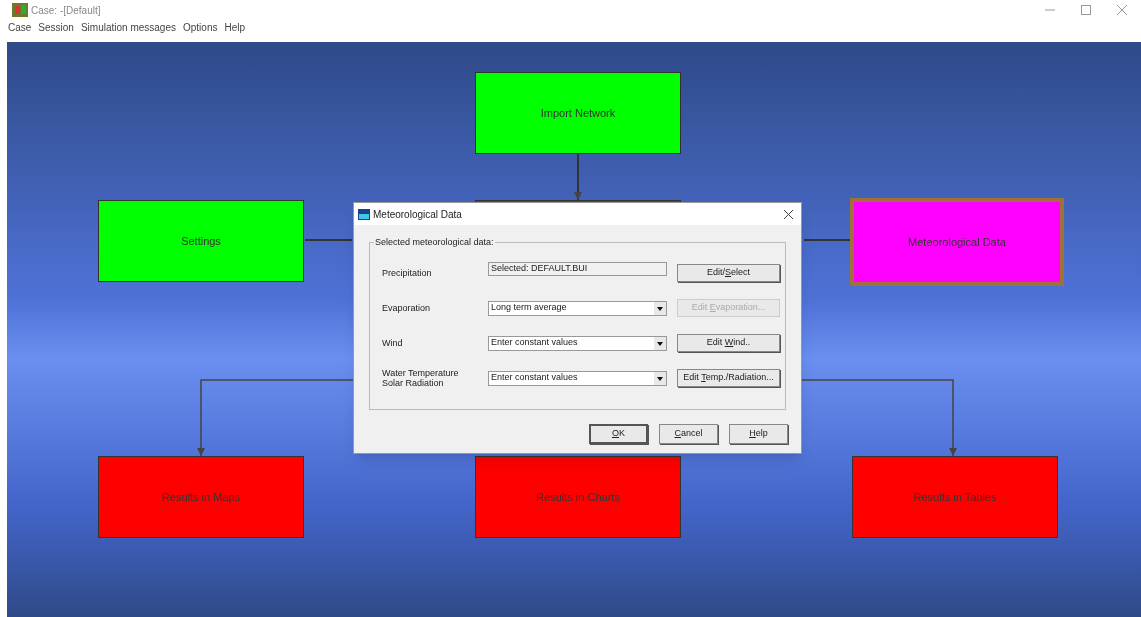 The width and height of the screenshot is (1141, 617). I want to click on dialog-button: Help, so click(758, 434).